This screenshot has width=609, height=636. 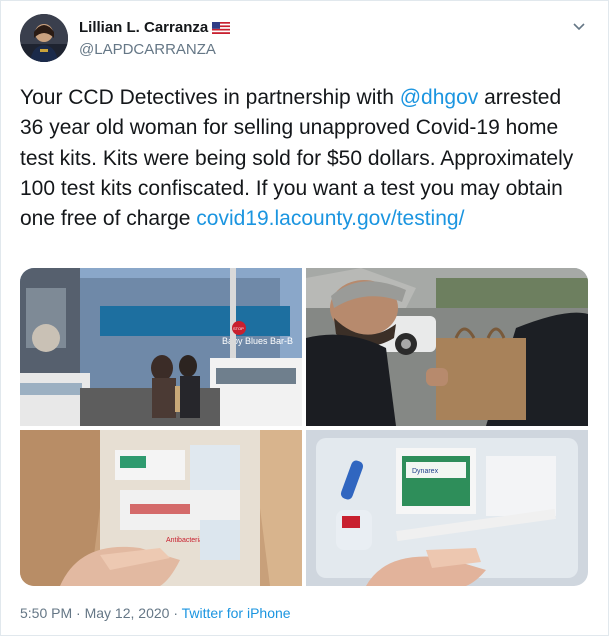 What do you see at coordinates (147, 49) in the screenshot?
I see `author-handle: @LAPDCARRANZA` at bounding box center [147, 49].